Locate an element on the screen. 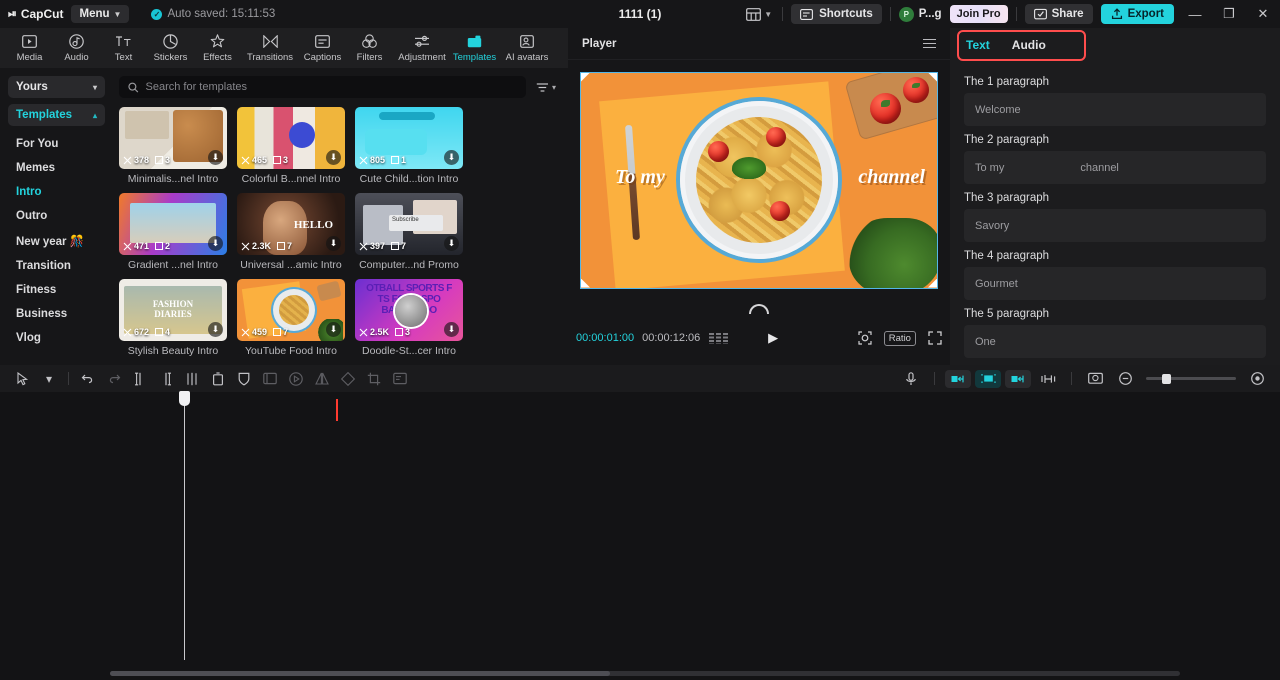 The height and width of the screenshot is (680, 1280). category-item-intro: Intro is located at coordinates (56, 192).